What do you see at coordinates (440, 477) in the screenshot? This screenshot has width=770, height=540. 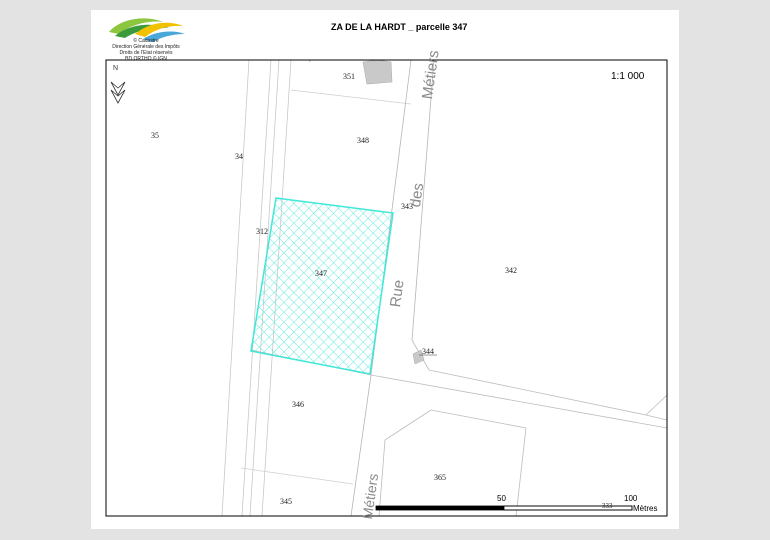 I see `parcel-label-365: 365` at bounding box center [440, 477].